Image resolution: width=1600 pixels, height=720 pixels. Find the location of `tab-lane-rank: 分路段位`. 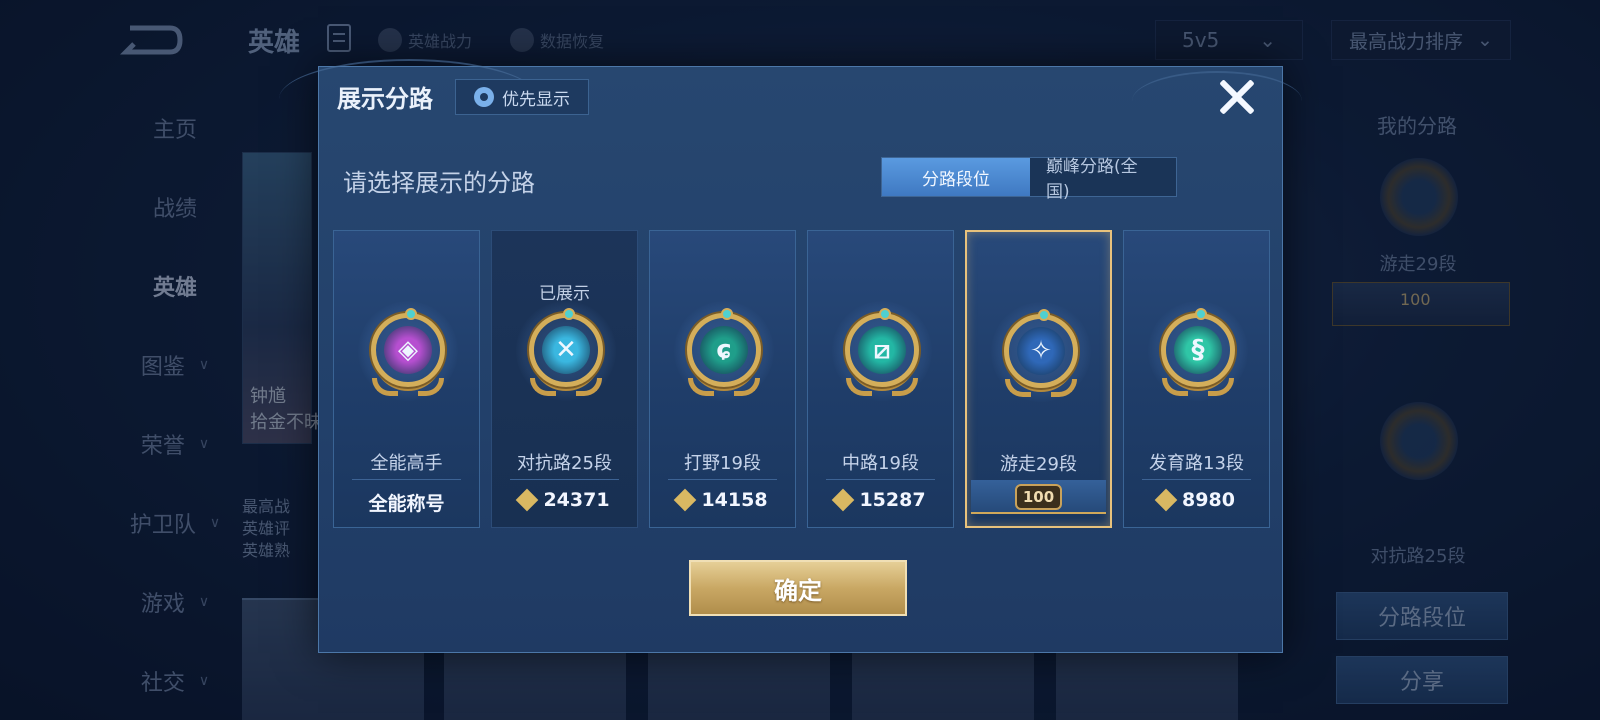

tab-lane-rank: 分路段位 is located at coordinates (956, 177).